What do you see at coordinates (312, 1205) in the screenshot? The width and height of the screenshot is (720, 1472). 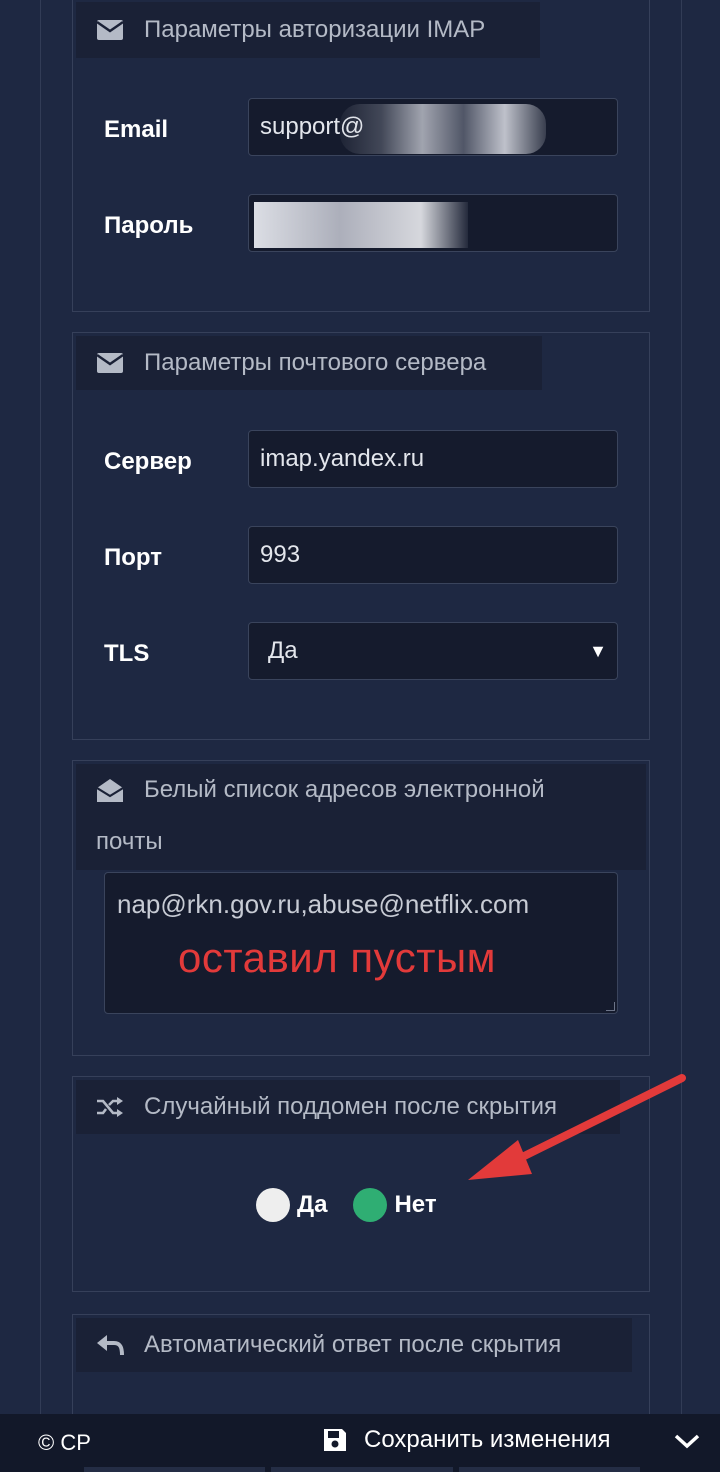 I see `radio-yes-label: Да` at bounding box center [312, 1205].